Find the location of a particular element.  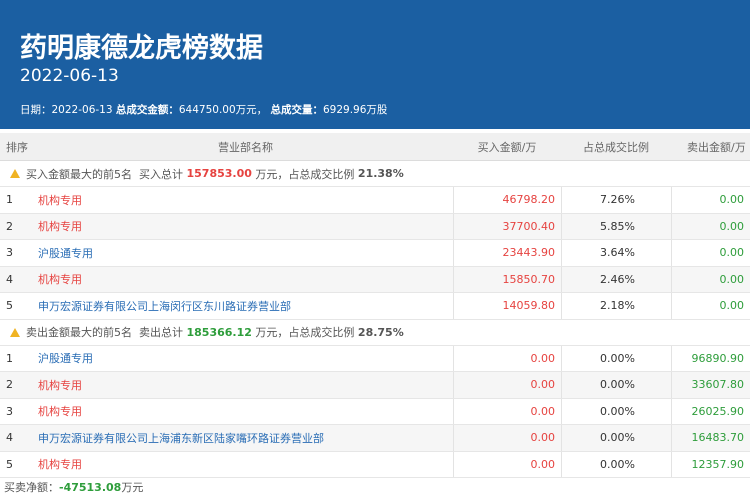

ratio-cell: 5.85% is located at coordinates (617, 226).